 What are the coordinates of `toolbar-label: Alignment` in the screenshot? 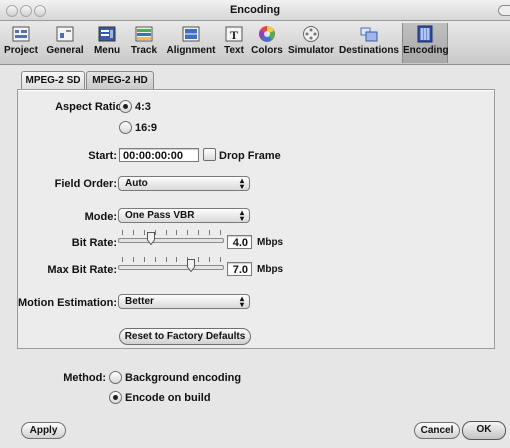 It's located at (191, 50).